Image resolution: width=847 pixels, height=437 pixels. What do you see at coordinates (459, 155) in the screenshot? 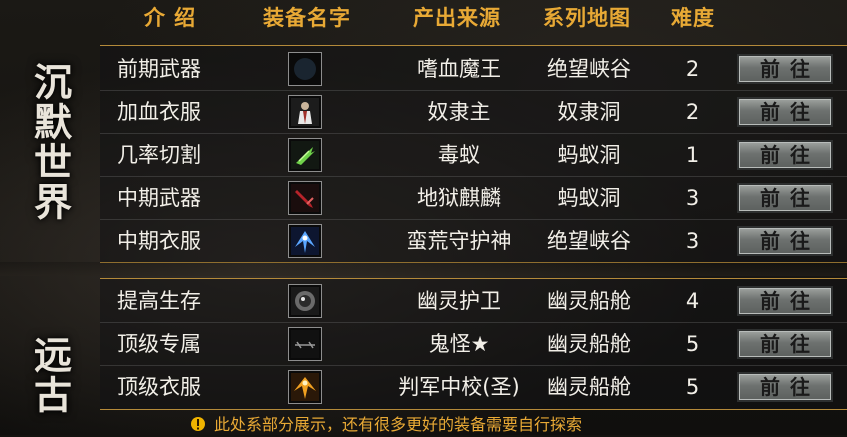
I see `row-source: 毒蚁` at bounding box center [459, 155].